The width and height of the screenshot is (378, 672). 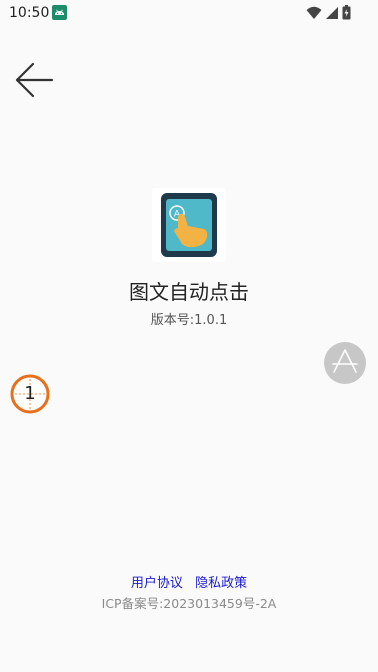 What do you see at coordinates (346, 14) in the screenshot?
I see `battery-icon` at bounding box center [346, 14].